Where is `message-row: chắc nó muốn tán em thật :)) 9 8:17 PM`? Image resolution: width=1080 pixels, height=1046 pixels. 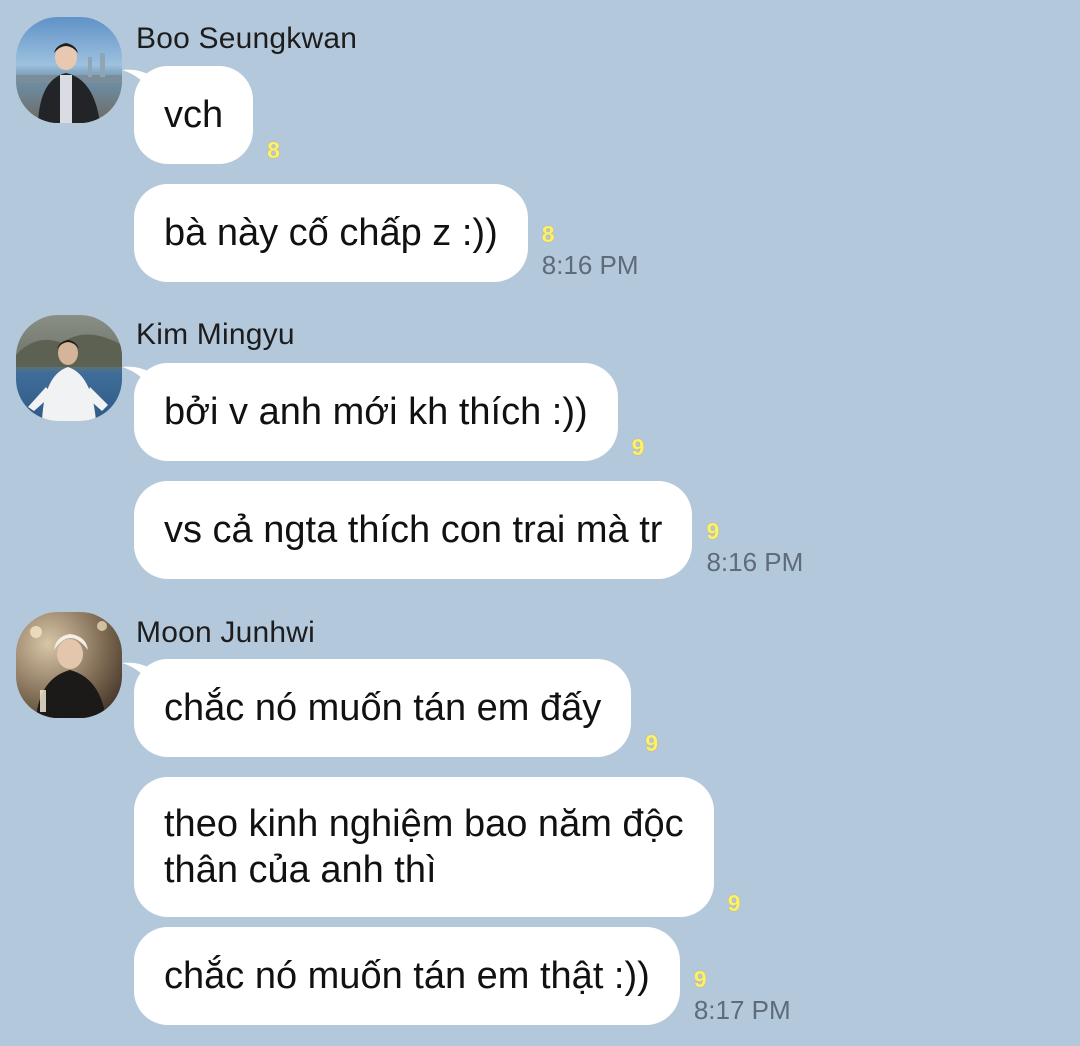 message-row: chắc nó muốn tán em thật :)) 9 8:17 PM is located at coordinates (462, 976).